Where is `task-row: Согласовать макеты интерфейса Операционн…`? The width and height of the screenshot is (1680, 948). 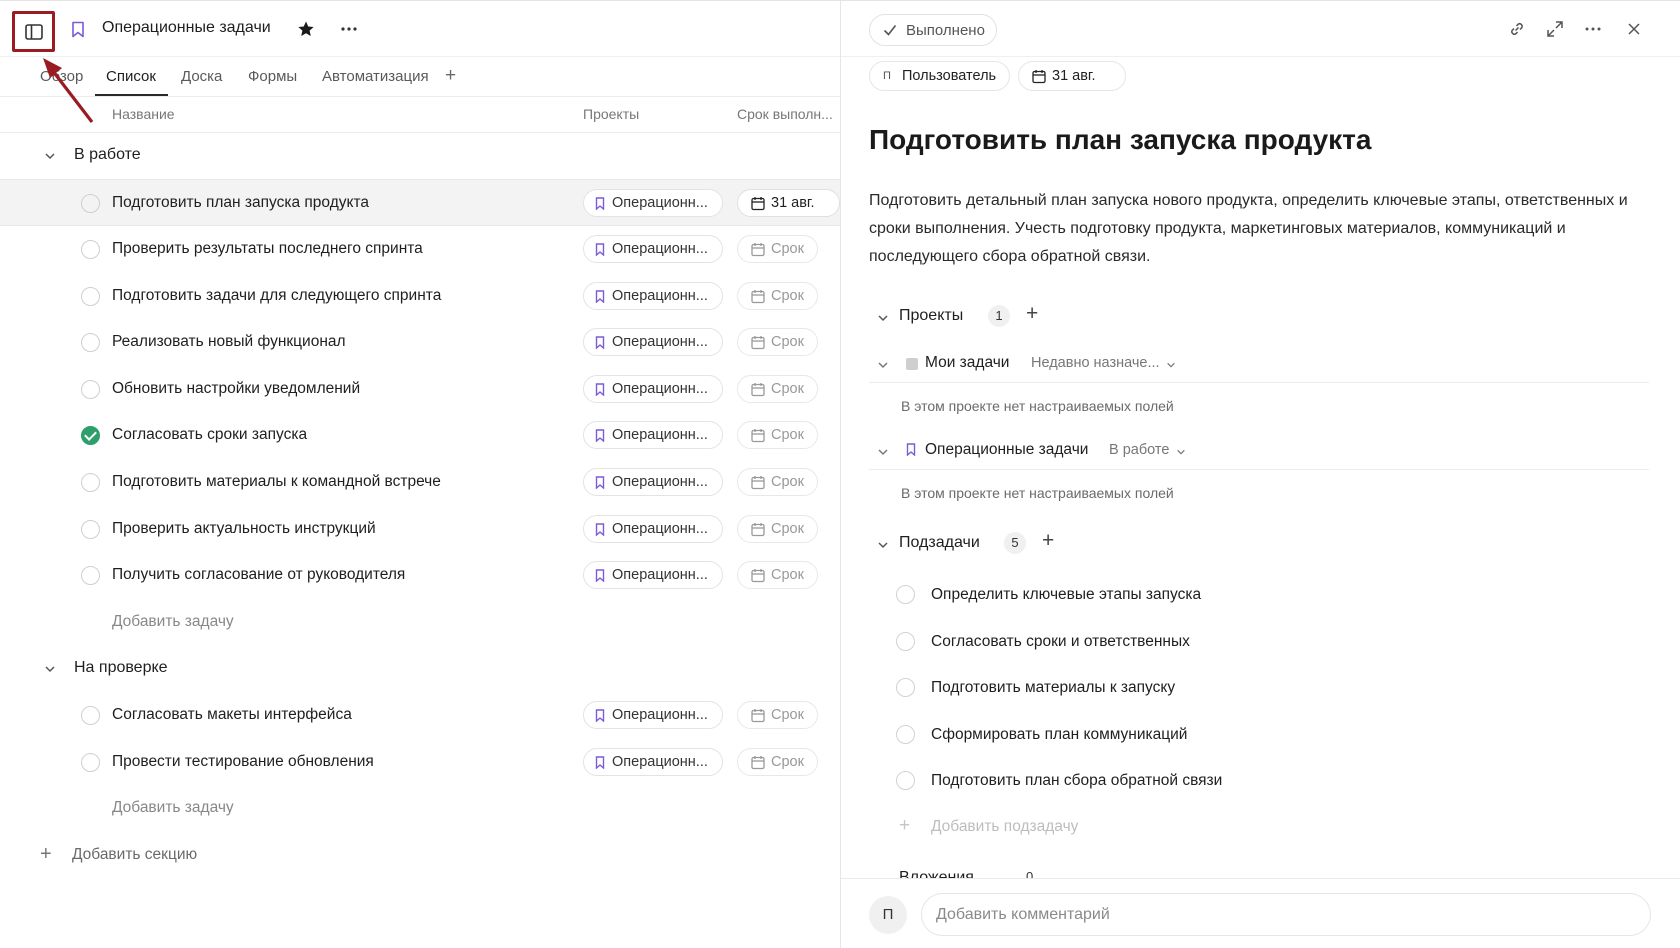 task-row: Согласовать макеты интерфейса Операционн… is located at coordinates (420, 715).